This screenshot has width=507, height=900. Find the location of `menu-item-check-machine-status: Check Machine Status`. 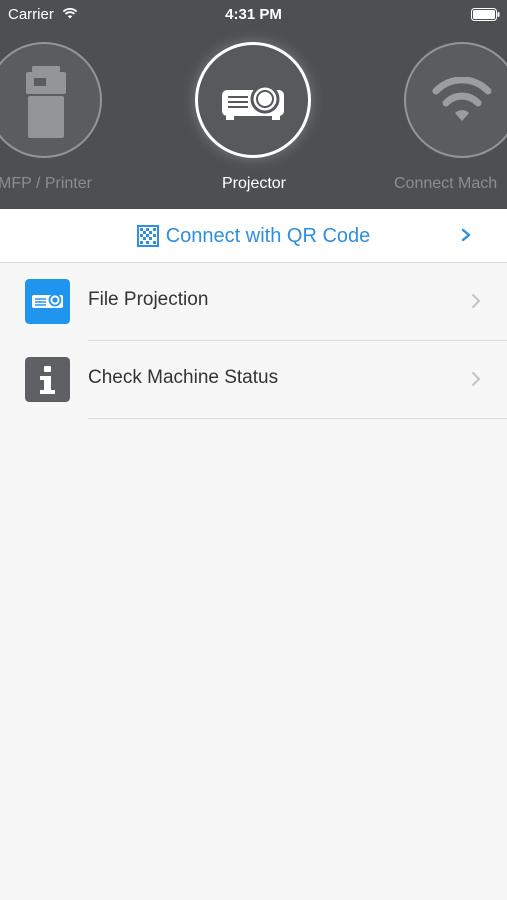

menu-item-check-machine-status: Check Machine Status is located at coordinates (253, 380).